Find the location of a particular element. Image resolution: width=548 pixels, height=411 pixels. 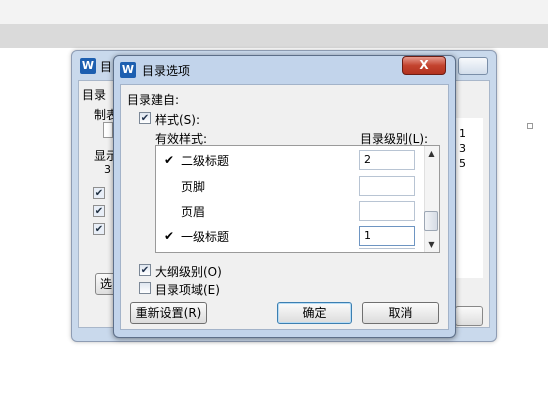

toc-level-input: 1 is located at coordinates (387, 236).